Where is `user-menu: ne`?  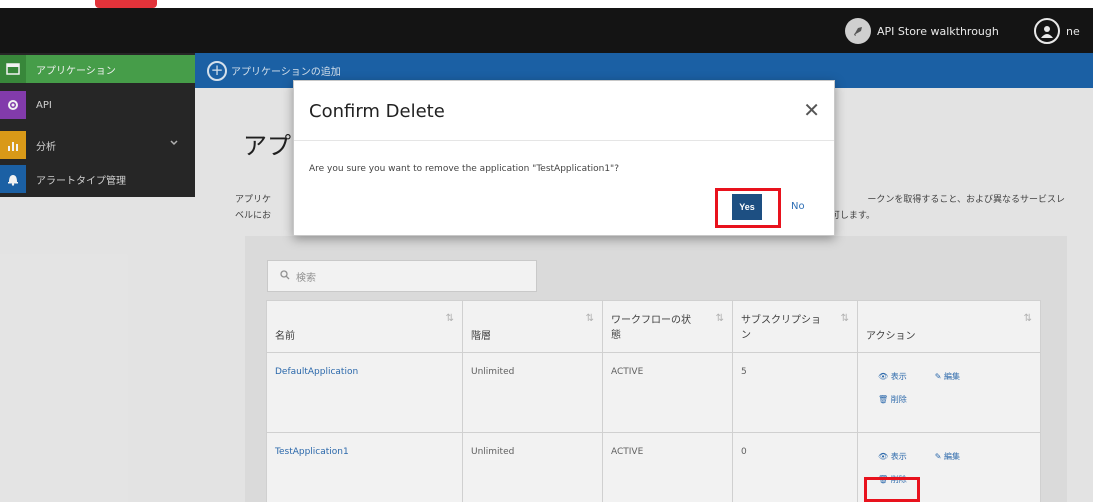
user-menu: ne is located at coordinates (1057, 31).